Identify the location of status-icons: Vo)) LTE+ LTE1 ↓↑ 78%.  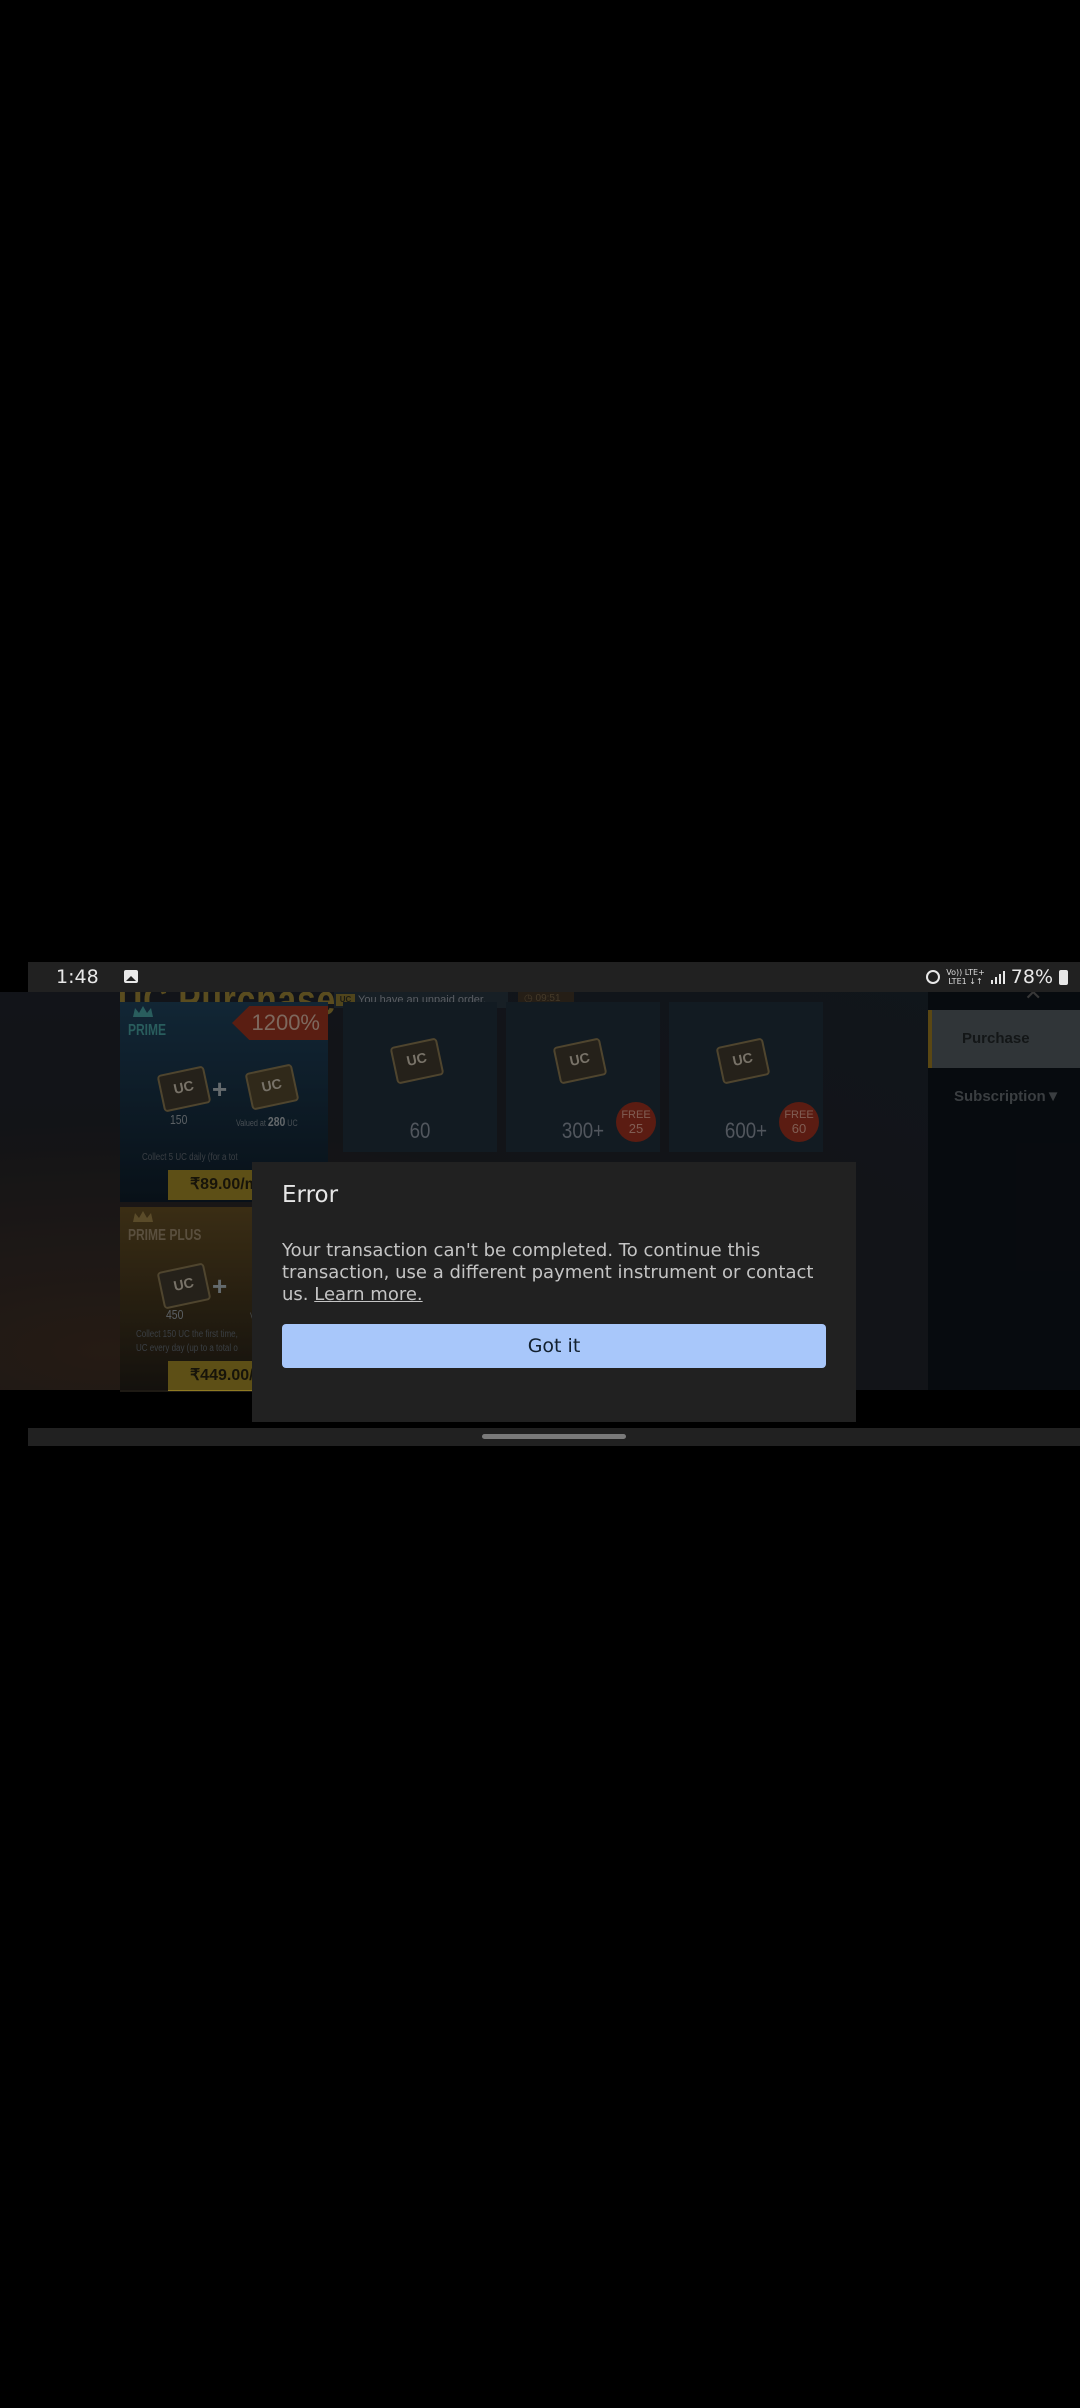
(997, 977).